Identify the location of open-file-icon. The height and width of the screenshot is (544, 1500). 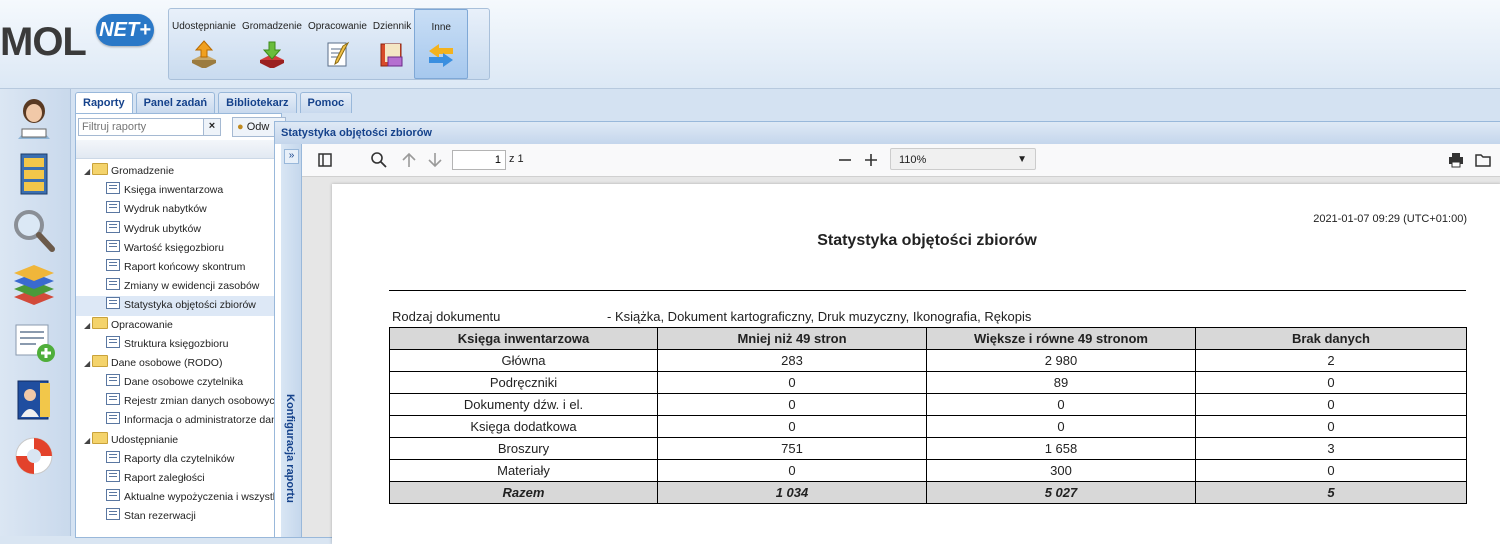
(1483, 160).